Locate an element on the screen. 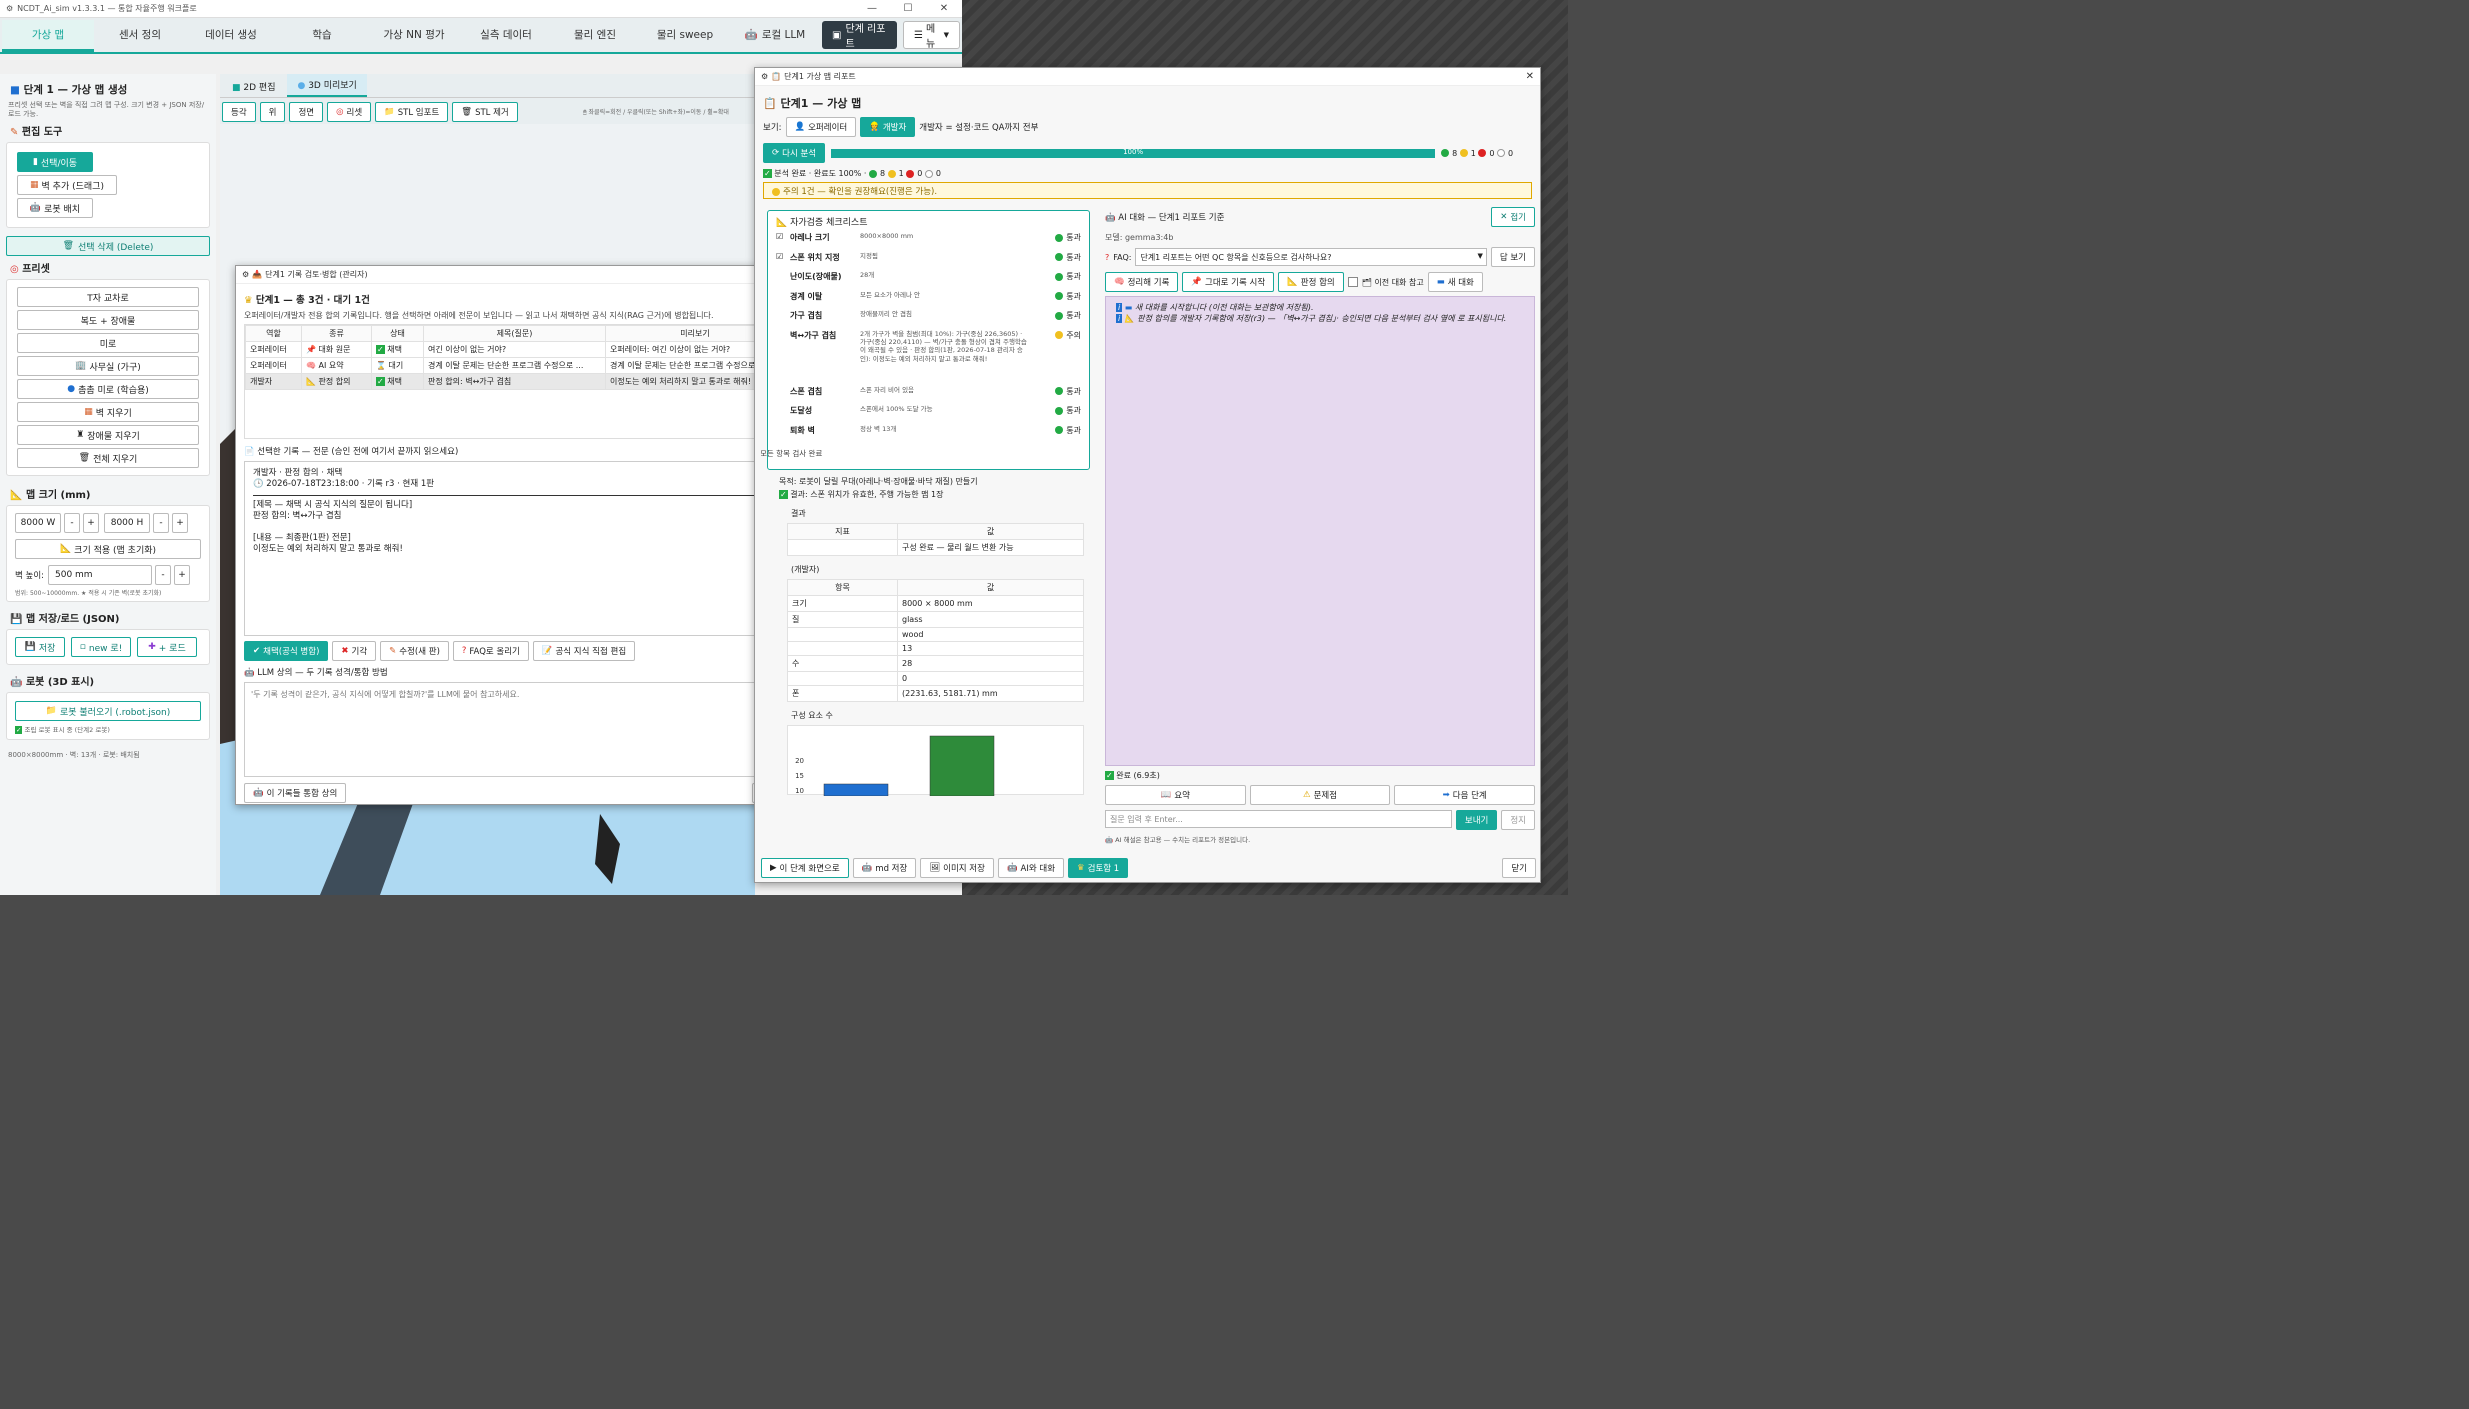 Image resolution: width=2469 pixels, height=1409 pixels. show-answer-button: 답 보기 is located at coordinates (1512, 257).